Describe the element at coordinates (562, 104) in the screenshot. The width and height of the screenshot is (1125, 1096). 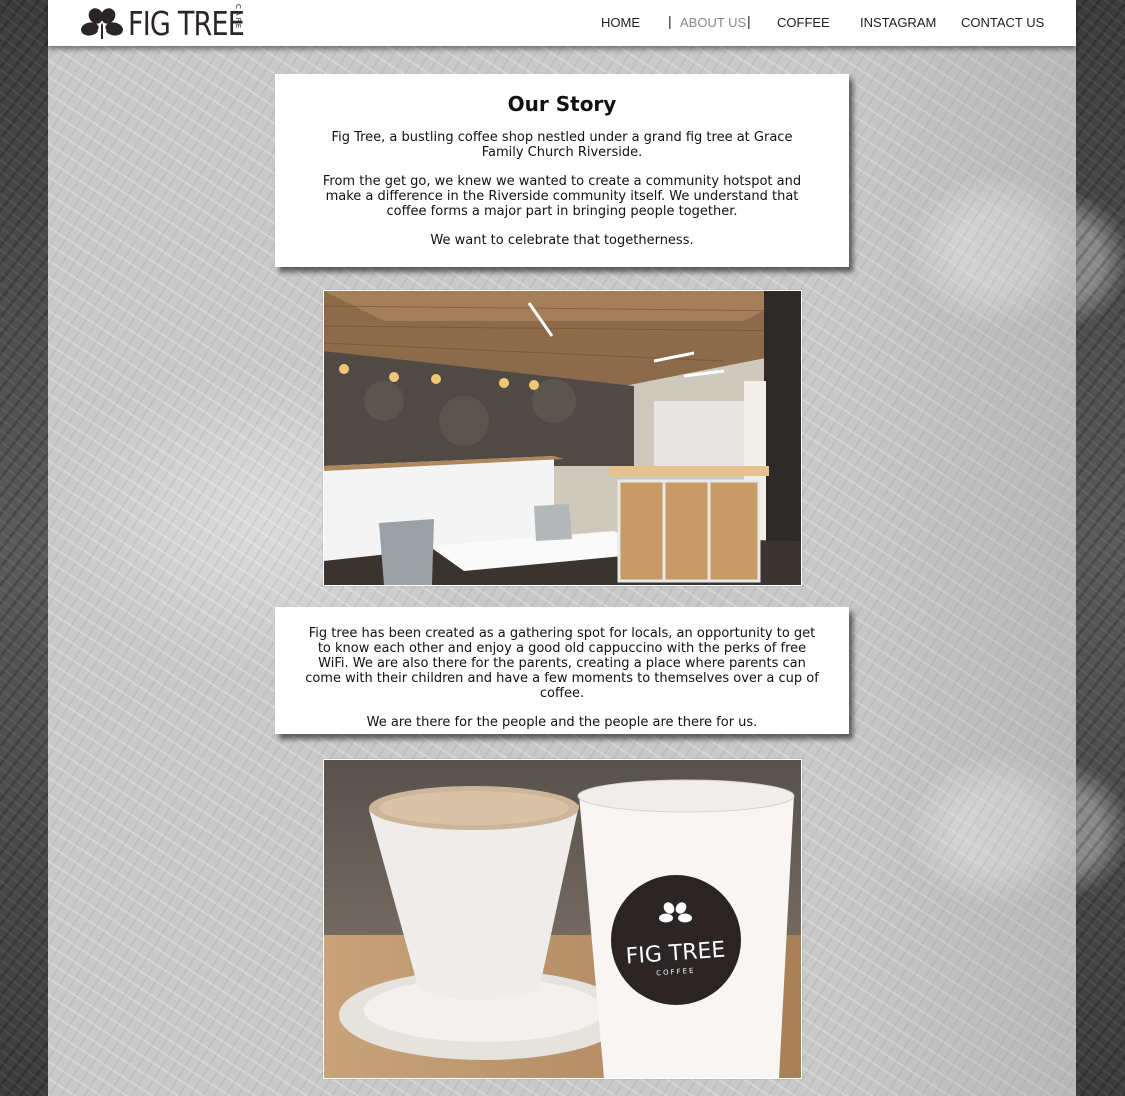
I see `our-story-title: Our Story` at that location.